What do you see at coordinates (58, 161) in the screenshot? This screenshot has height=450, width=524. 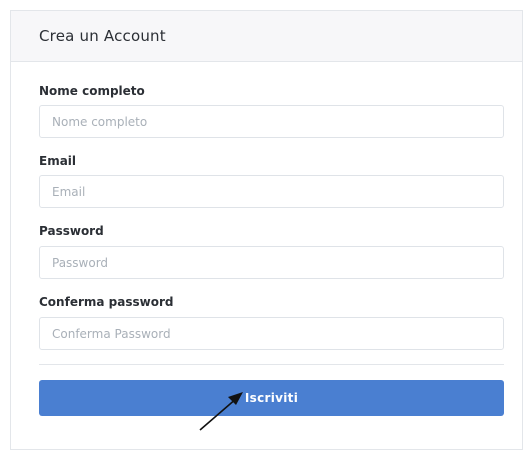 I see `email-label: Email` at bounding box center [58, 161].